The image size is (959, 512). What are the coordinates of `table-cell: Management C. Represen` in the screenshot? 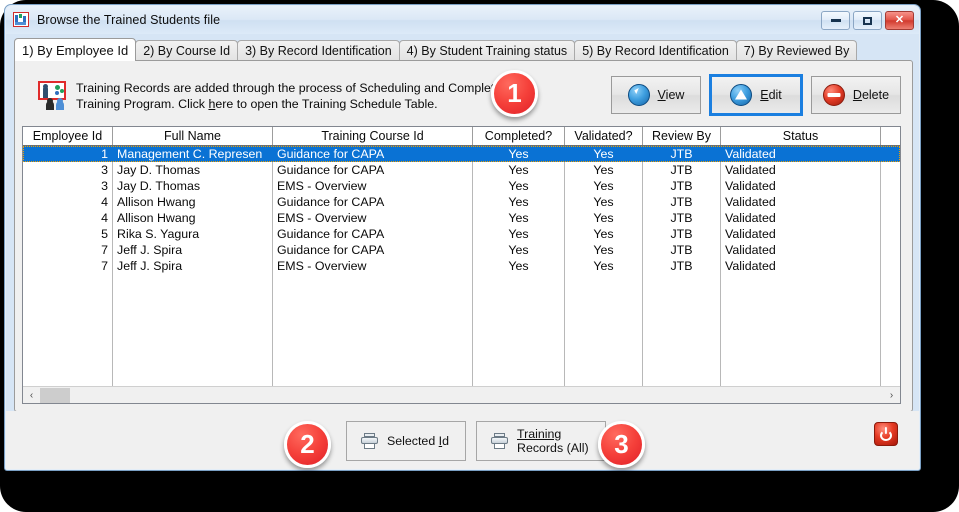 It's located at (193, 154).